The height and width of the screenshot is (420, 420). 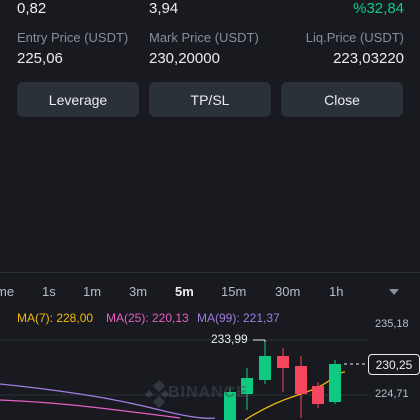 What do you see at coordinates (40, 58) in the screenshot?
I see `entry-price-value: 225,06` at bounding box center [40, 58].